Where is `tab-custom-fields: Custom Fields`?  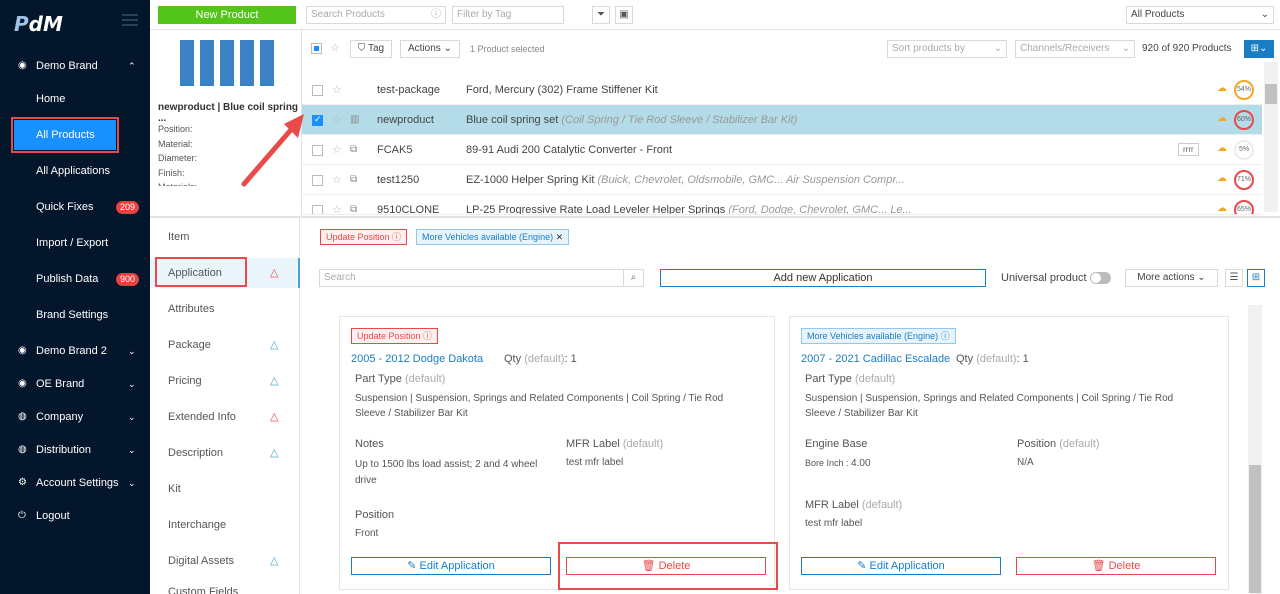
tab-custom-fields: Custom Fields is located at coordinates (225, 588).